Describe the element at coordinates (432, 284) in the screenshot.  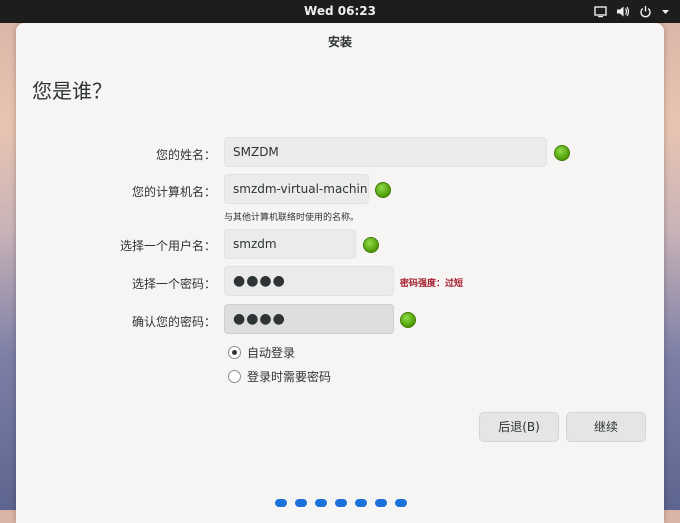
I see `password-strength: 密码强度：过短` at that location.